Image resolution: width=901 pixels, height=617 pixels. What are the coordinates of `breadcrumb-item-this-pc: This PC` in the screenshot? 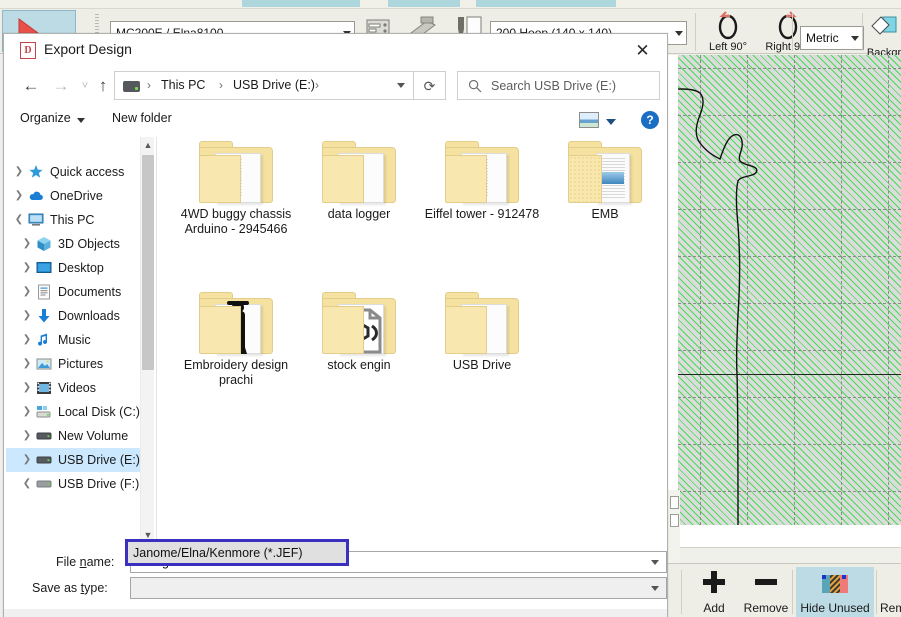 It's located at (183, 85).